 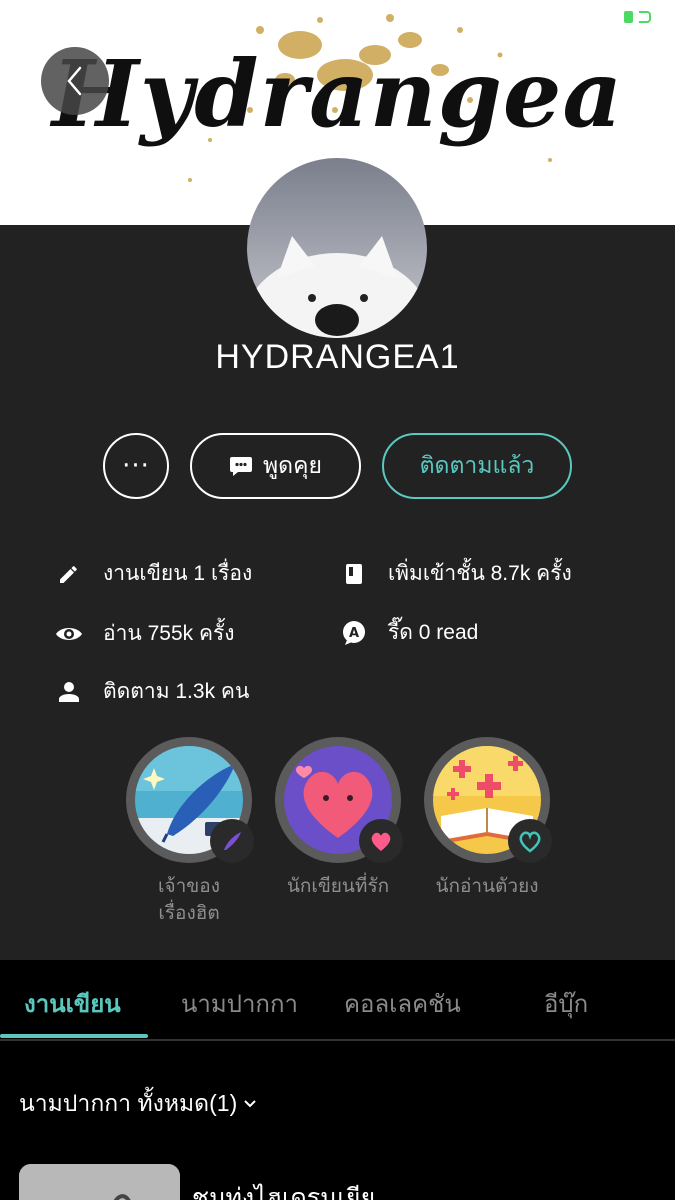 What do you see at coordinates (232, 841) in the screenshot?
I see `badge-mini-quill-icon` at bounding box center [232, 841].